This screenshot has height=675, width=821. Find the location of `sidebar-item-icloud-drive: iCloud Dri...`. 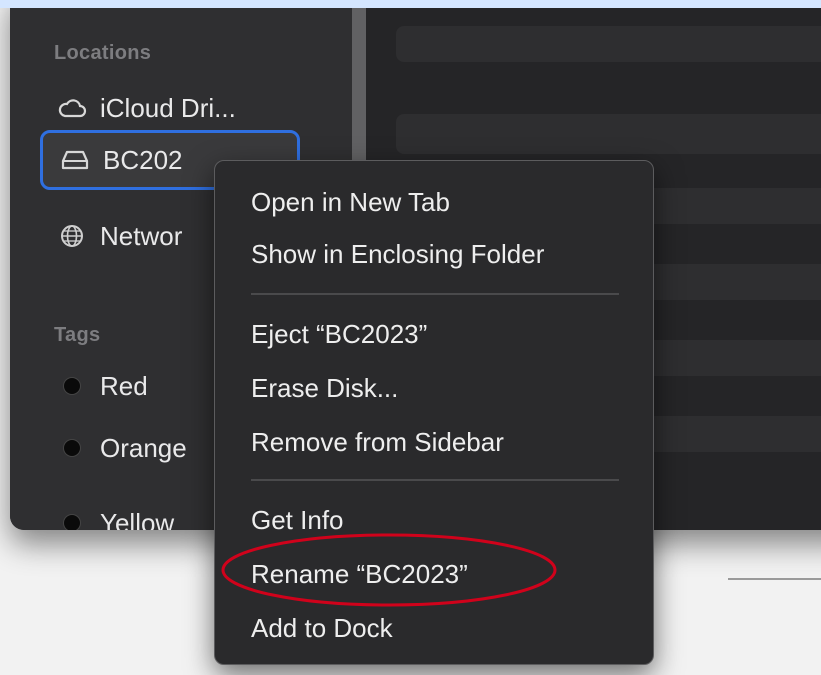

sidebar-item-icloud-drive: iCloud Dri... is located at coordinates (170, 108).